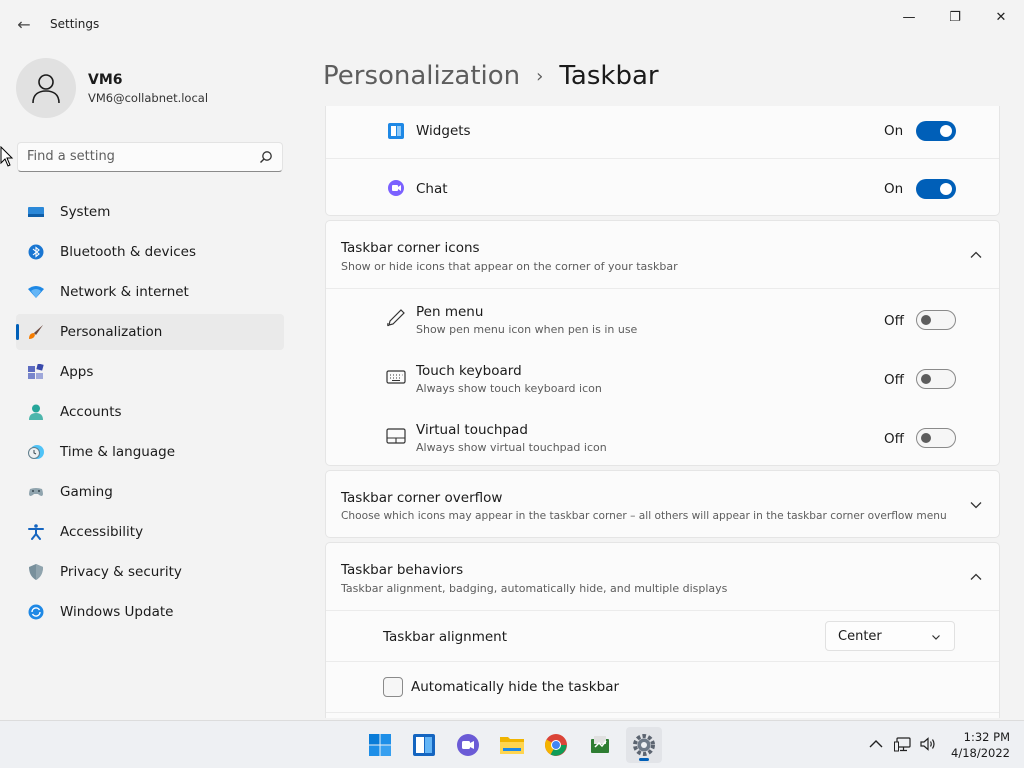 The width and height of the screenshot is (1024, 768). What do you see at coordinates (150, 492) in the screenshot?
I see `sidebar-item-gaming: Gaming` at bounding box center [150, 492].